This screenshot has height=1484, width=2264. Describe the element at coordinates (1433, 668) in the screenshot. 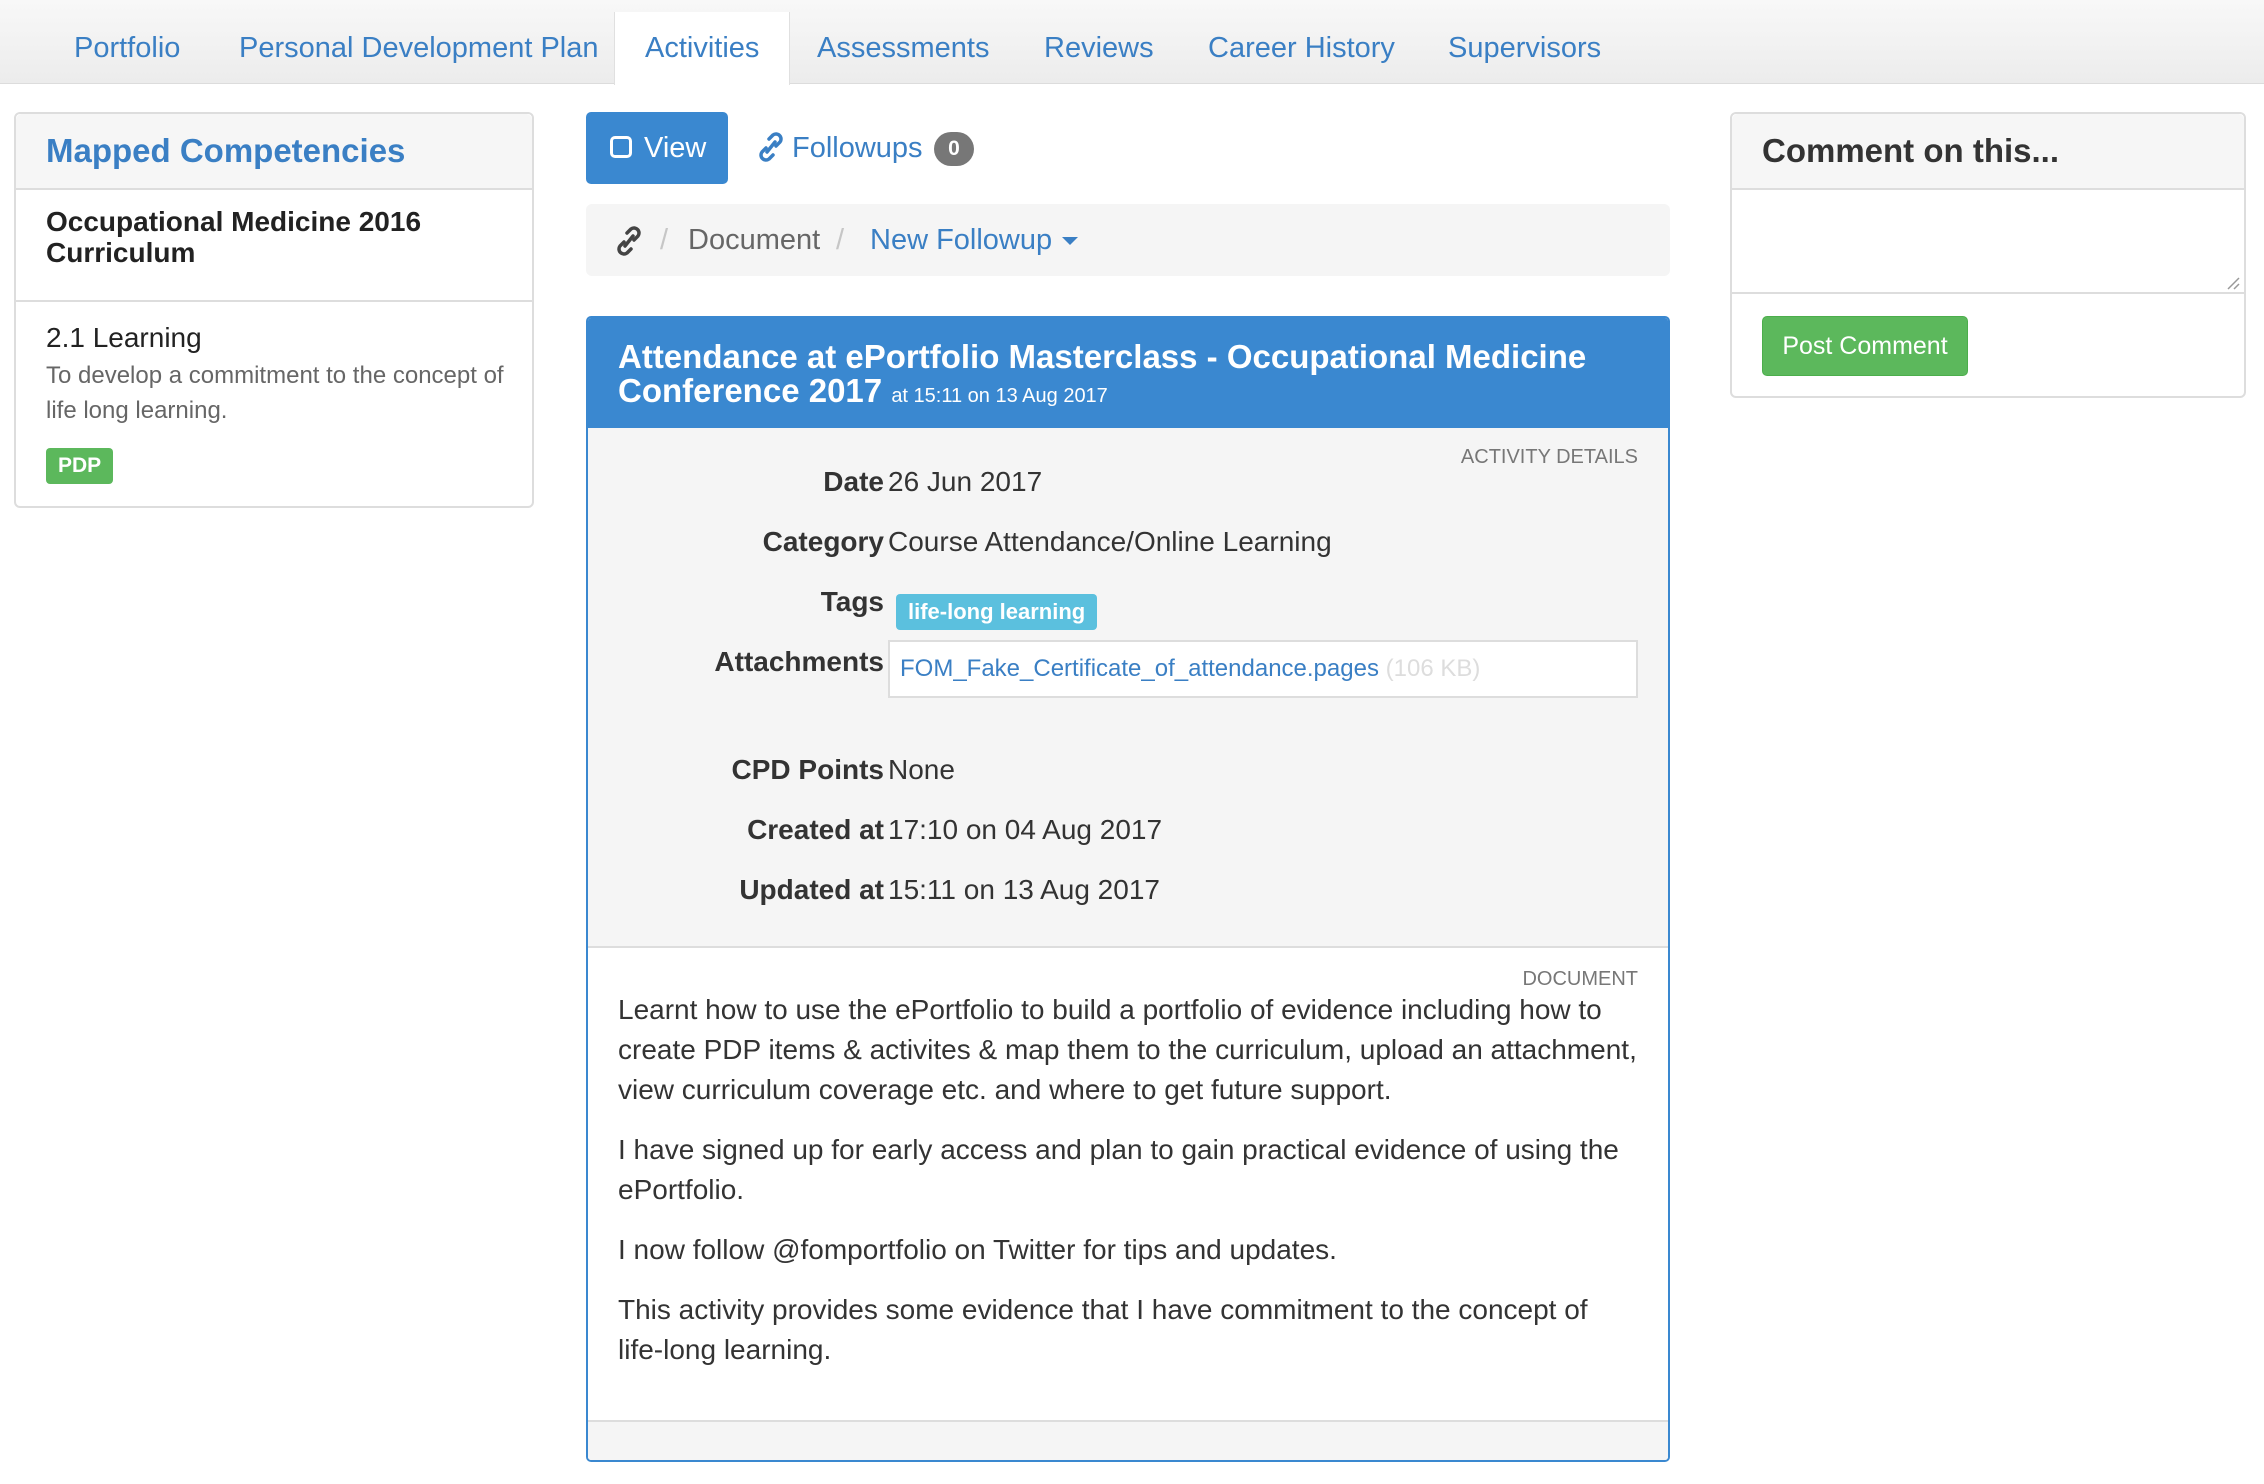

I see `attachment-size: (106 KB)` at that location.